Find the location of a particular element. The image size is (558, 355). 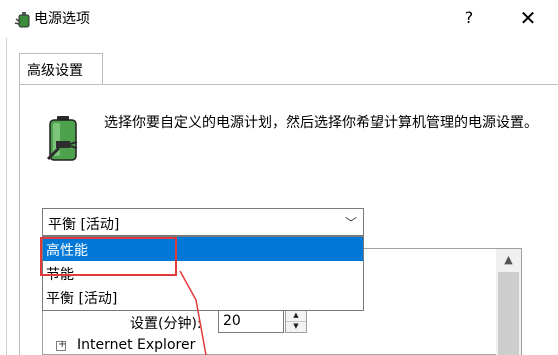

tab-advanced-settings: 高级设置 is located at coordinates (61, 68).